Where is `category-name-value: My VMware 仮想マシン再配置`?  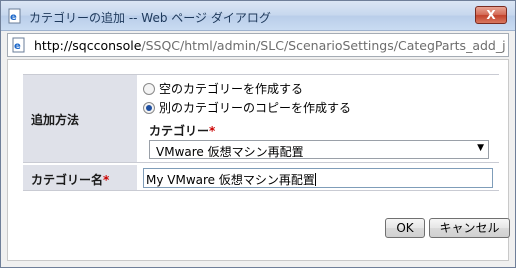 category-name-value: My VMware 仮想マシン再配置 is located at coordinates (230, 180).